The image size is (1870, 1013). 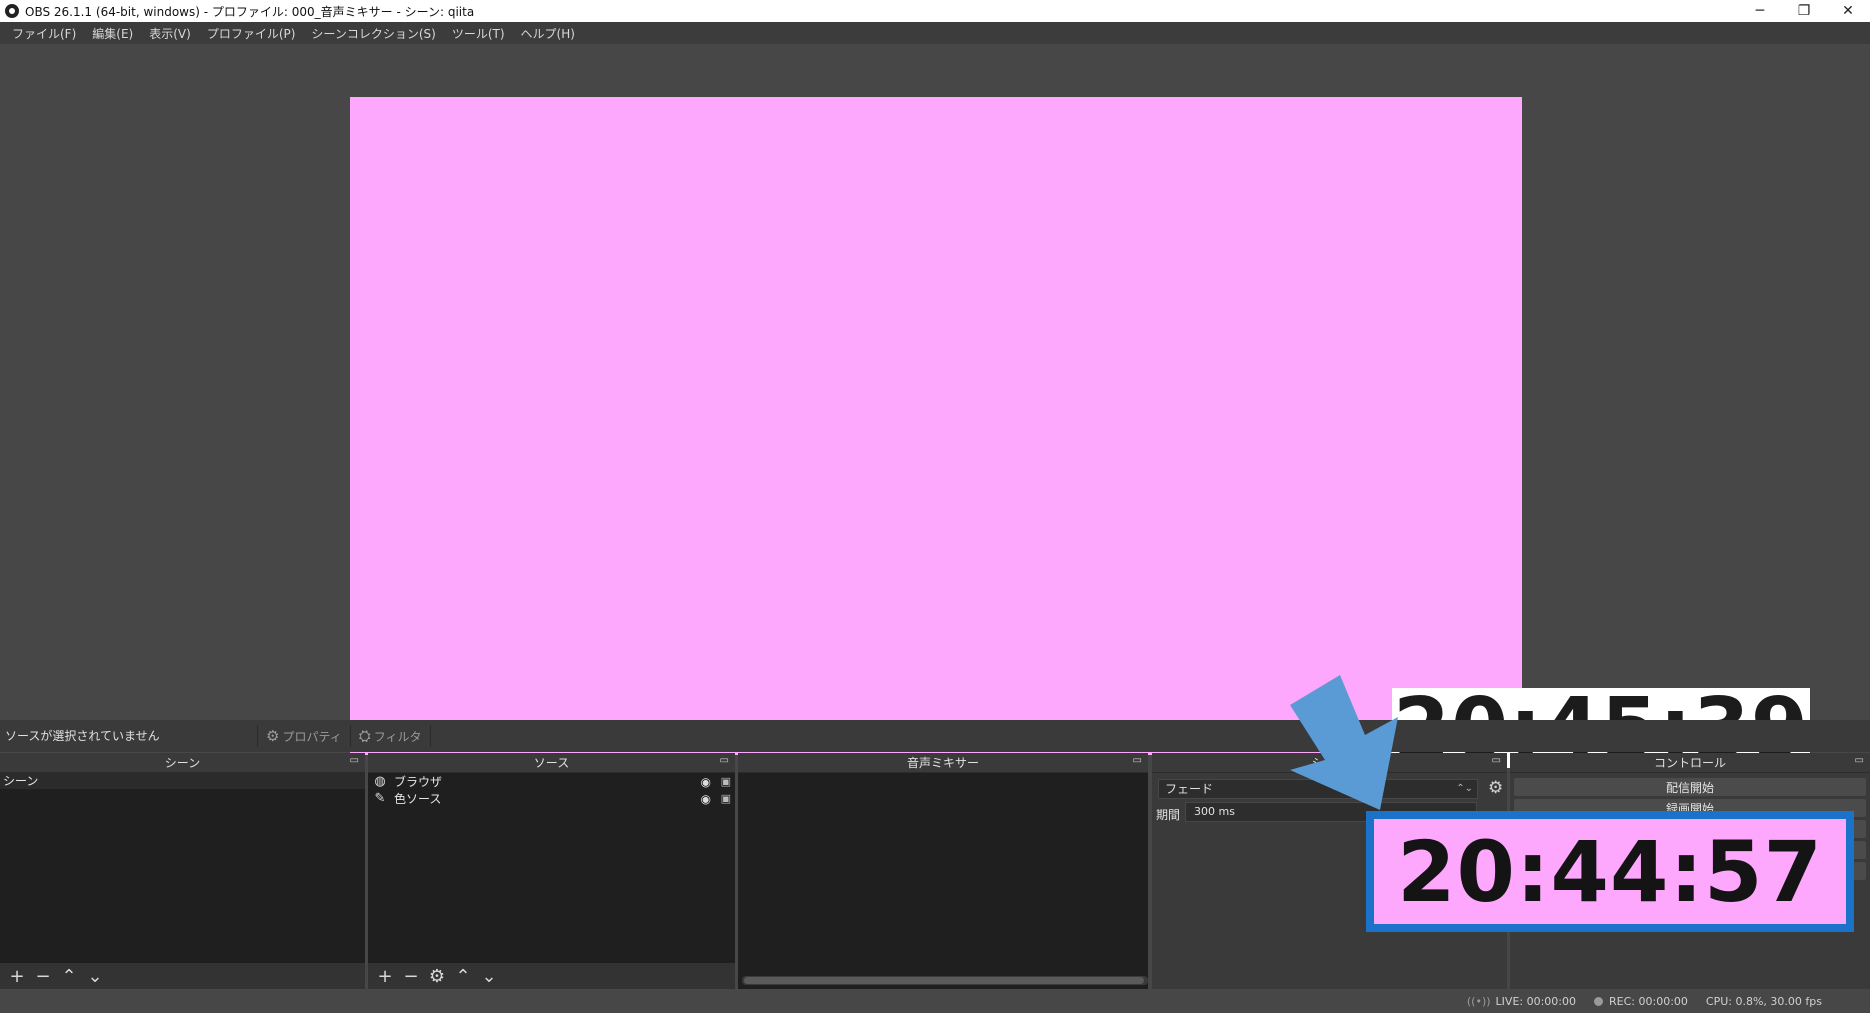 I want to click on live-status: ((•)) LIVE: 00:00:00, so click(x=1521, y=1001).